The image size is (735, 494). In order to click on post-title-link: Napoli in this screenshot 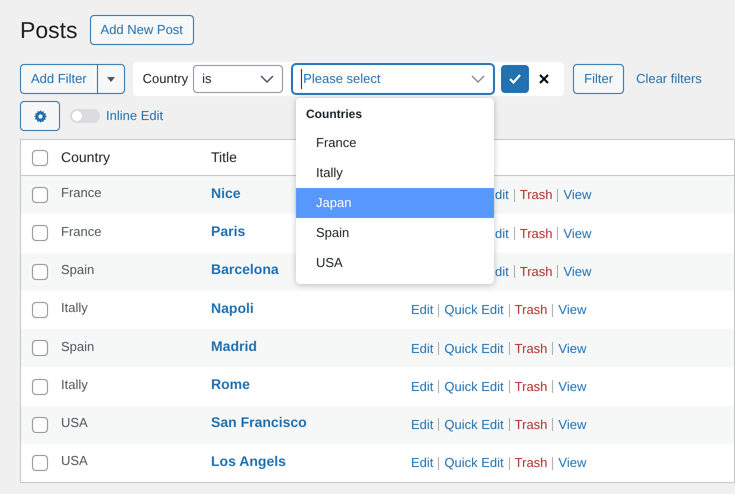, I will do `click(311, 308)`.